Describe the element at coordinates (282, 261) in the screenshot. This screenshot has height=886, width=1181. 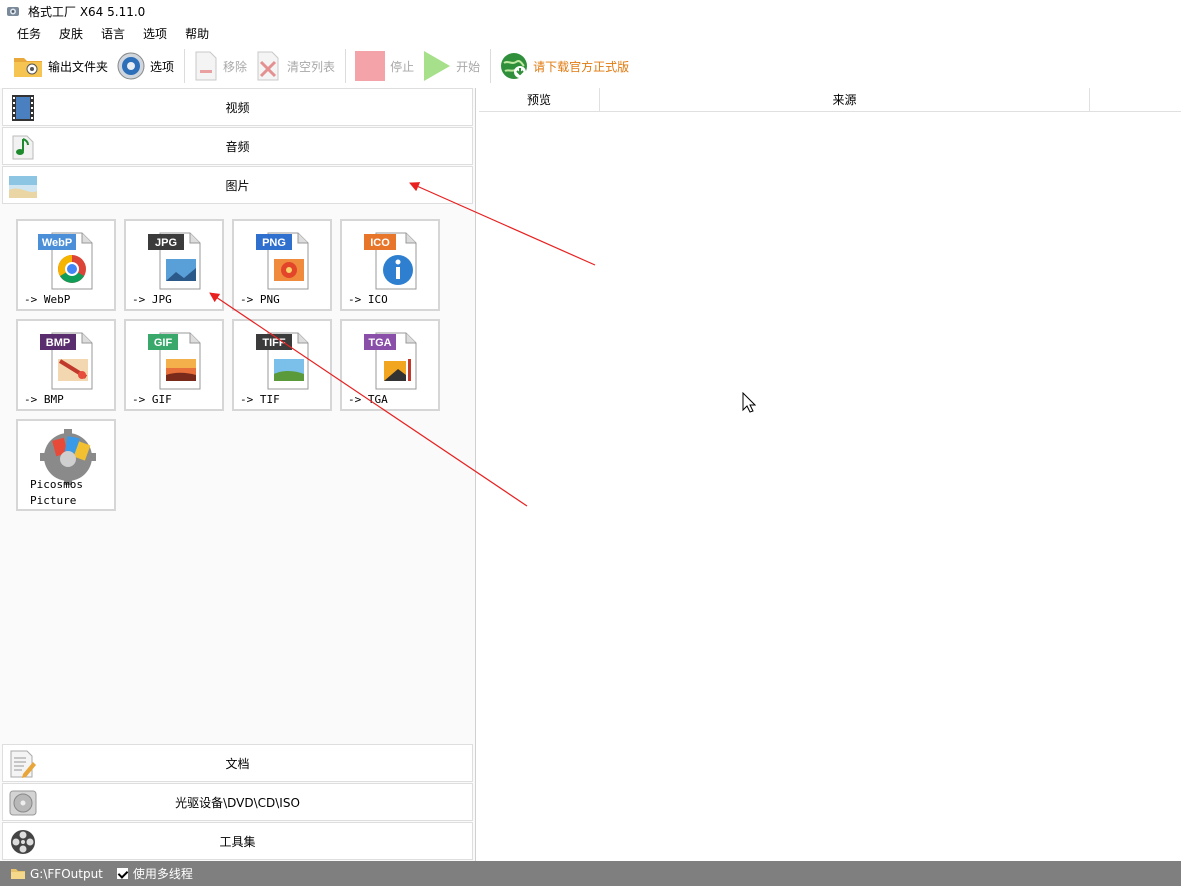
I see `png-file-icon: PNG` at that location.